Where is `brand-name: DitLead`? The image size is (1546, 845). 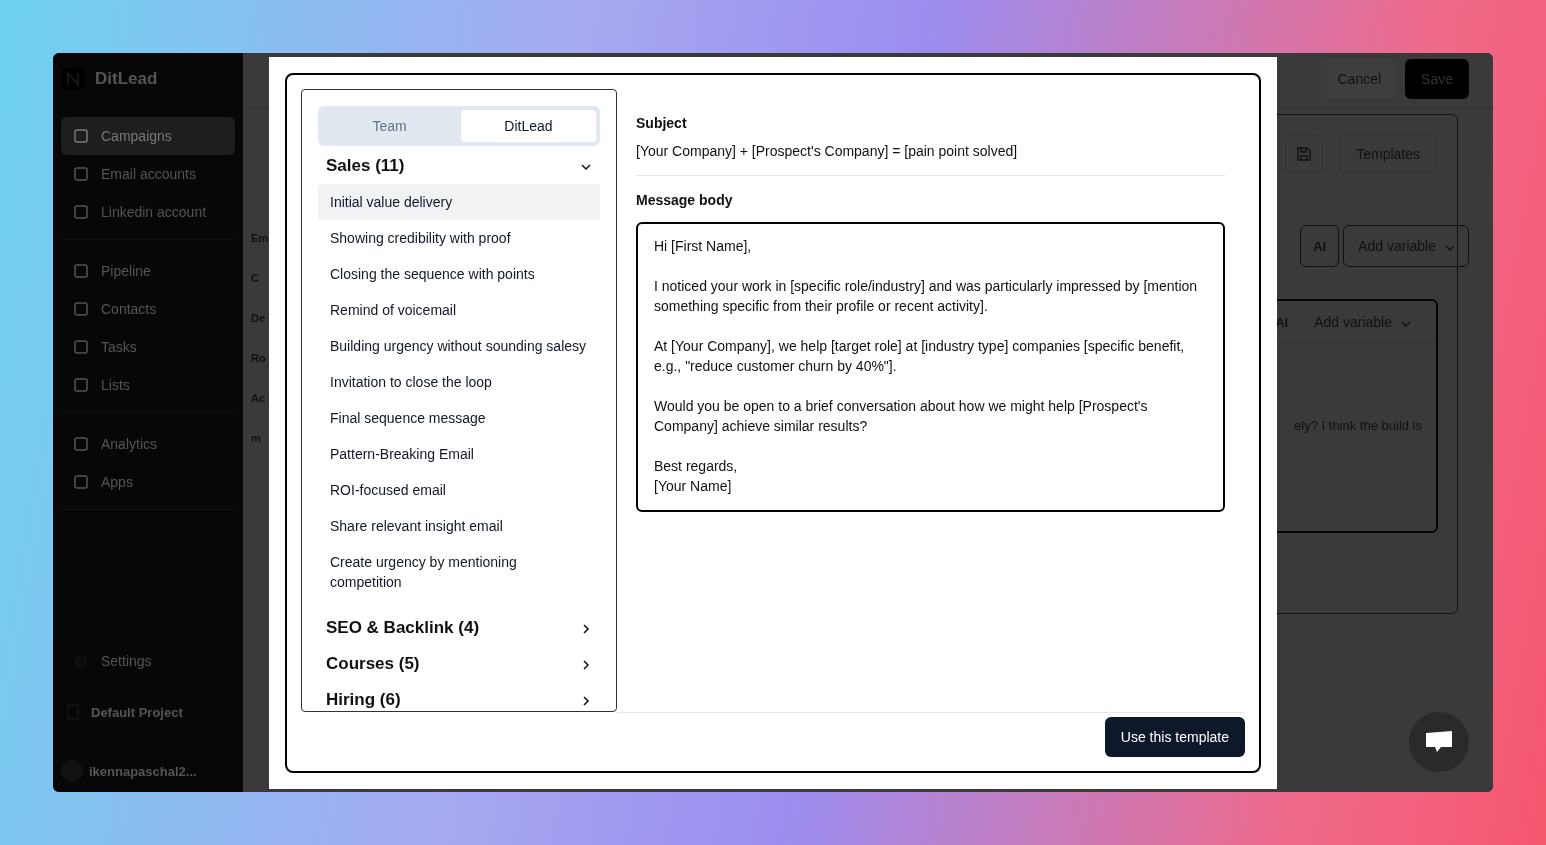
brand-name: DitLead is located at coordinates (126, 79).